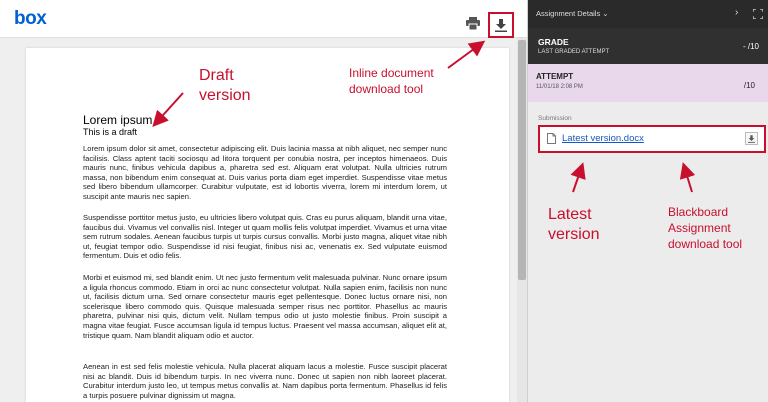 Image resolution: width=768 pixels, height=402 pixels. Describe the element at coordinates (555, 76) in the screenshot. I see `attempt-label: ATTEMPT` at that location.